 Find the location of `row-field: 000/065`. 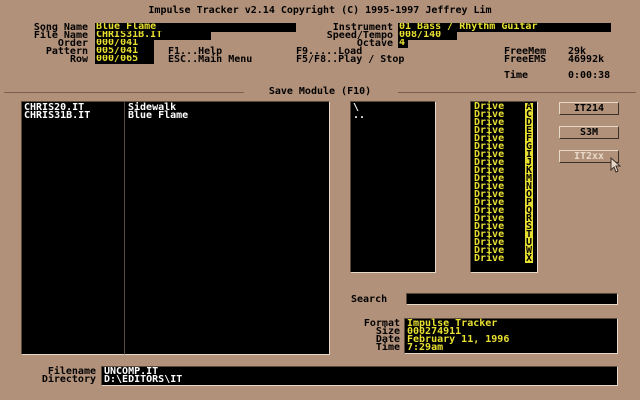

row-field: 000/065 is located at coordinates (124, 59).